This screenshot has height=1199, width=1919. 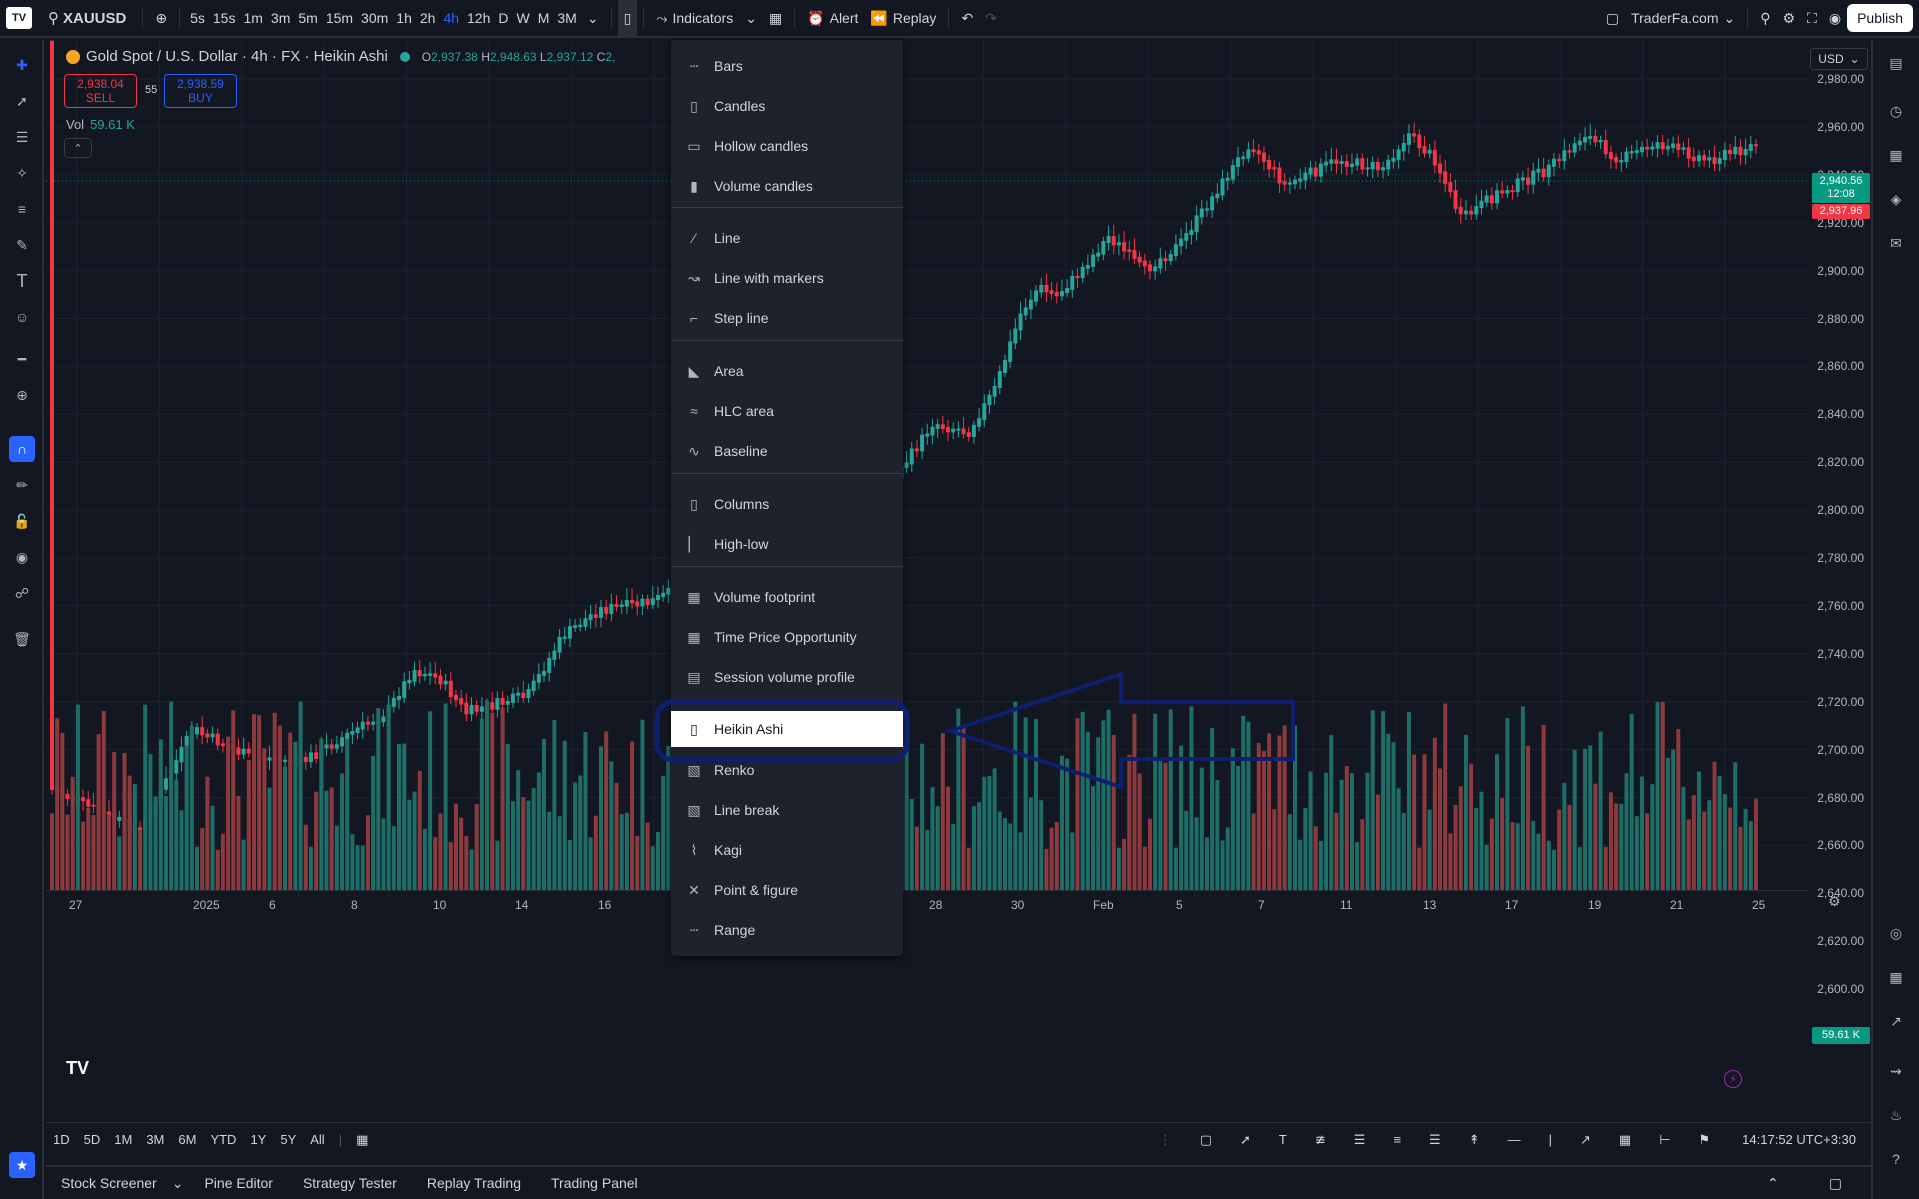 I want to click on range-5y: 5Y, so click(x=288, y=1139).